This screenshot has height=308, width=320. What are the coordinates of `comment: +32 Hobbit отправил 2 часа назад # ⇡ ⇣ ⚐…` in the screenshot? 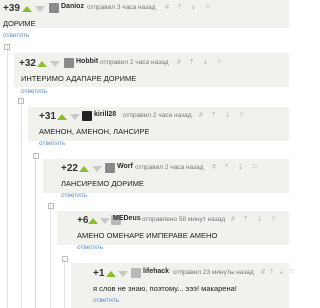 It's located at (151, 78).